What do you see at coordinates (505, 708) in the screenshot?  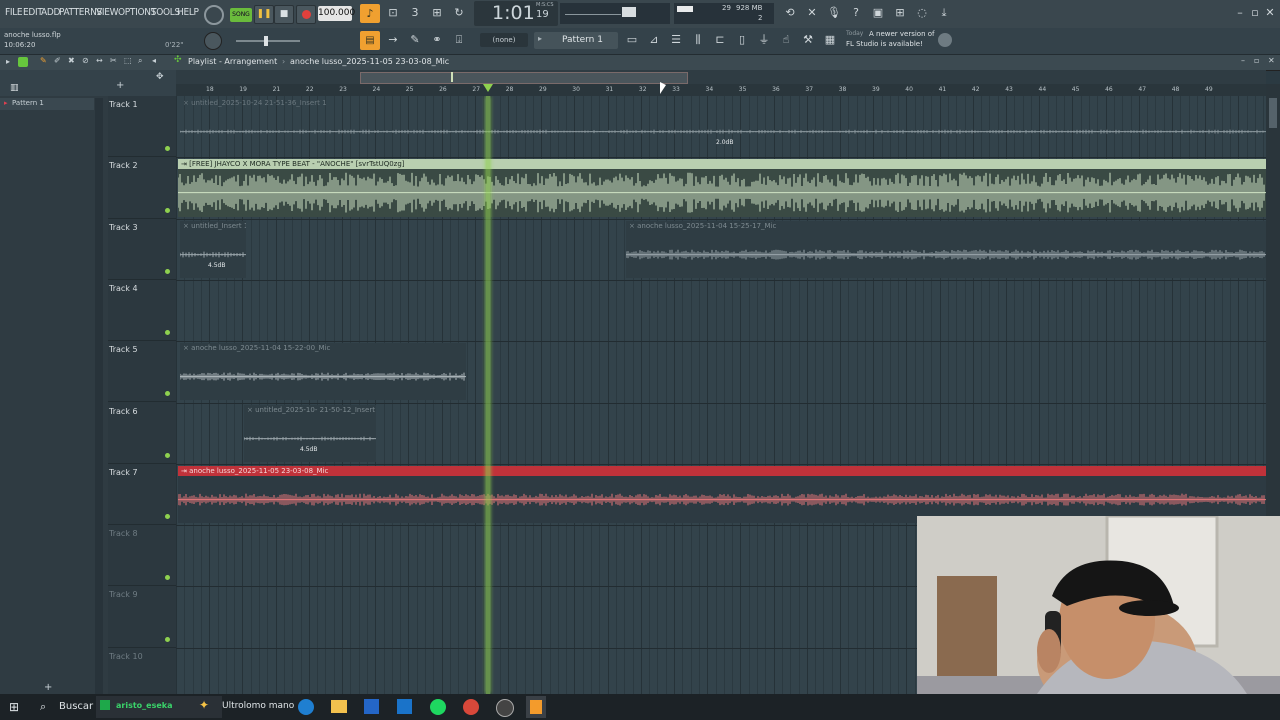 I see `obs-icon` at bounding box center [505, 708].